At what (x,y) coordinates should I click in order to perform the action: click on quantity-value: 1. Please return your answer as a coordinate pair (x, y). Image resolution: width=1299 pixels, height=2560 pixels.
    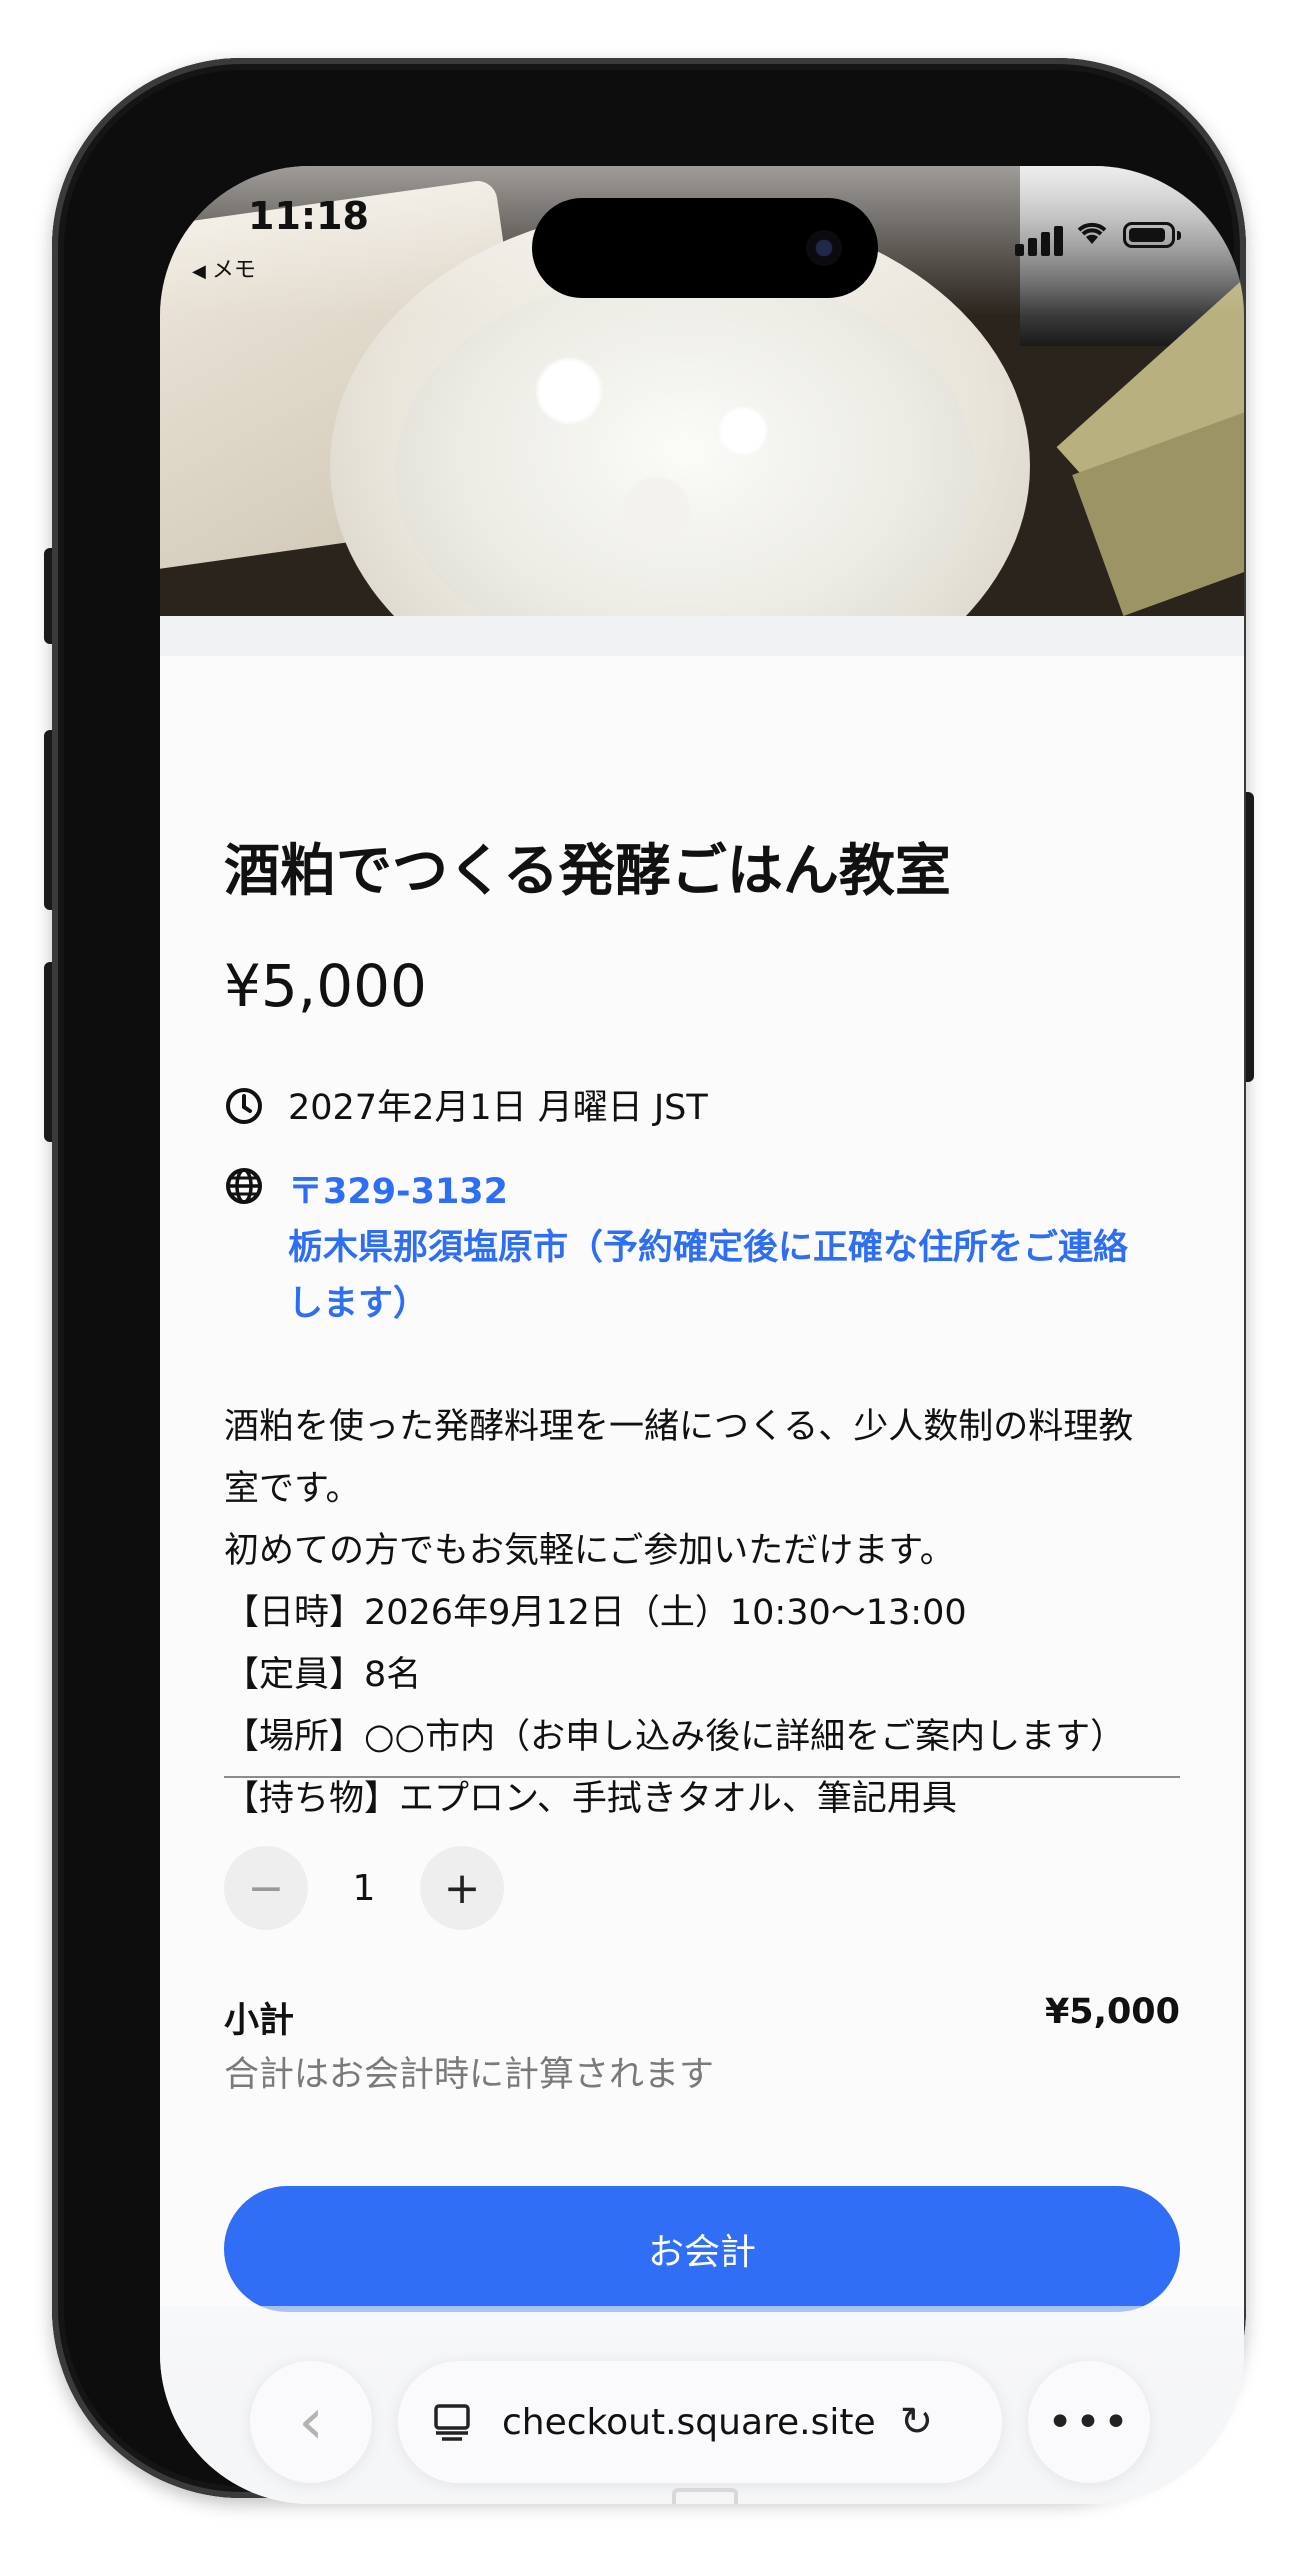
    Looking at the image, I should click on (364, 1888).